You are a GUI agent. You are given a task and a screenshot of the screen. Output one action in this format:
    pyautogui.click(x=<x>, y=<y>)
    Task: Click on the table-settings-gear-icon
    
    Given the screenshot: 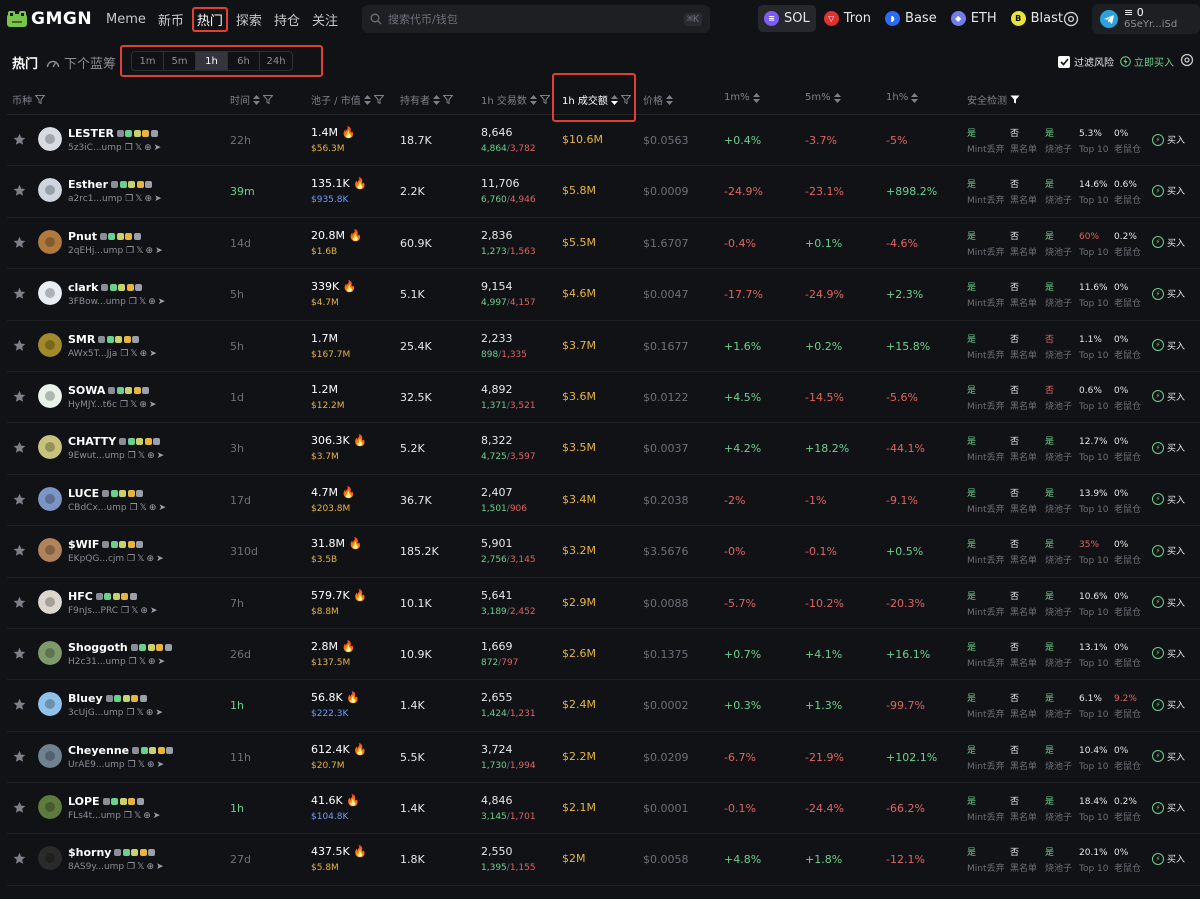 What is the action you would take?
    pyautogui.click(x=1187, y=60)
    